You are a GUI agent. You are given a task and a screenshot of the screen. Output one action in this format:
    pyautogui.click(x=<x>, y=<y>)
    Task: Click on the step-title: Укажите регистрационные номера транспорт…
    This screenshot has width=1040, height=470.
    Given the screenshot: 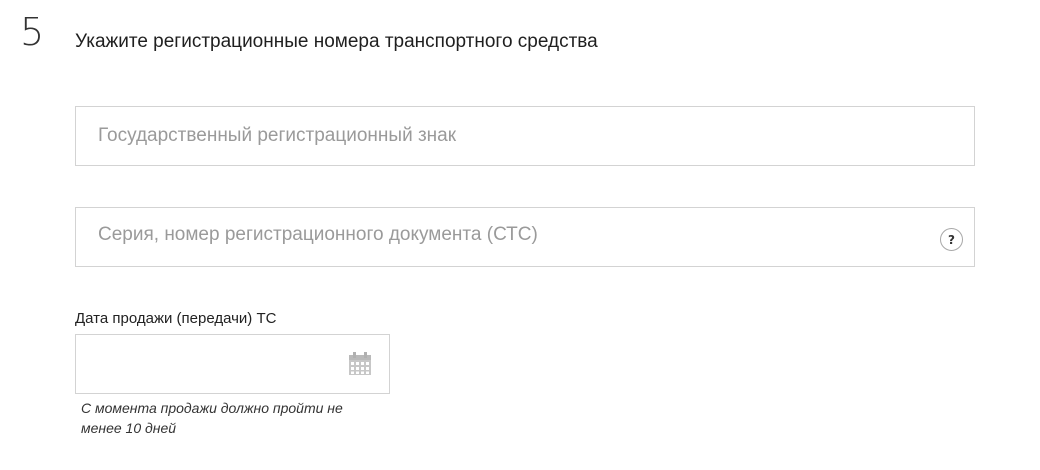 What is the action you would take?
    pyautogui.click(x=336, y=41)
    